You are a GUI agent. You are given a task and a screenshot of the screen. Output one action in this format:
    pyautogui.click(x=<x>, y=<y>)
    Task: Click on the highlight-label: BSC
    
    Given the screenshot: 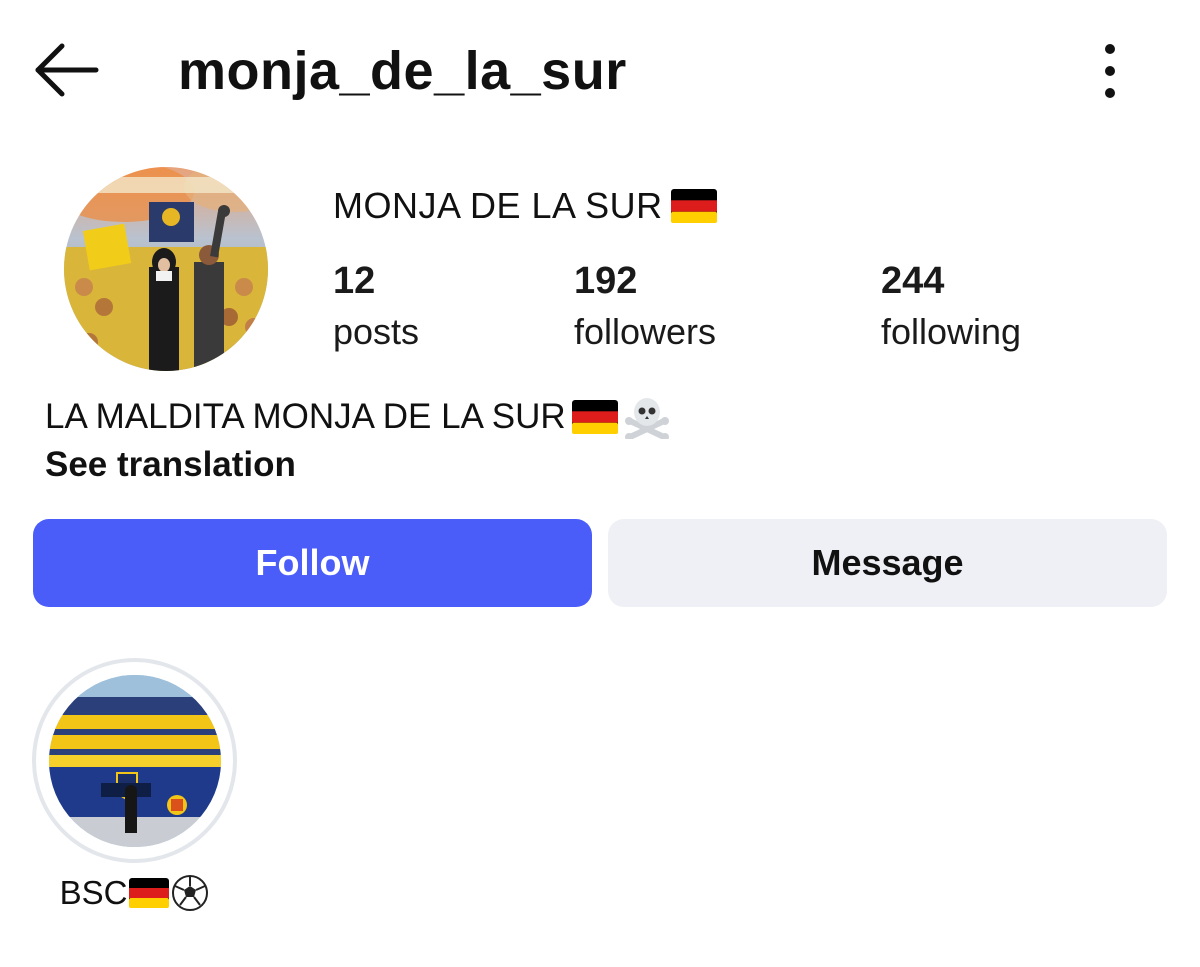 What is the action you would take?
    pyautogui.click(x=134, y=893)
    